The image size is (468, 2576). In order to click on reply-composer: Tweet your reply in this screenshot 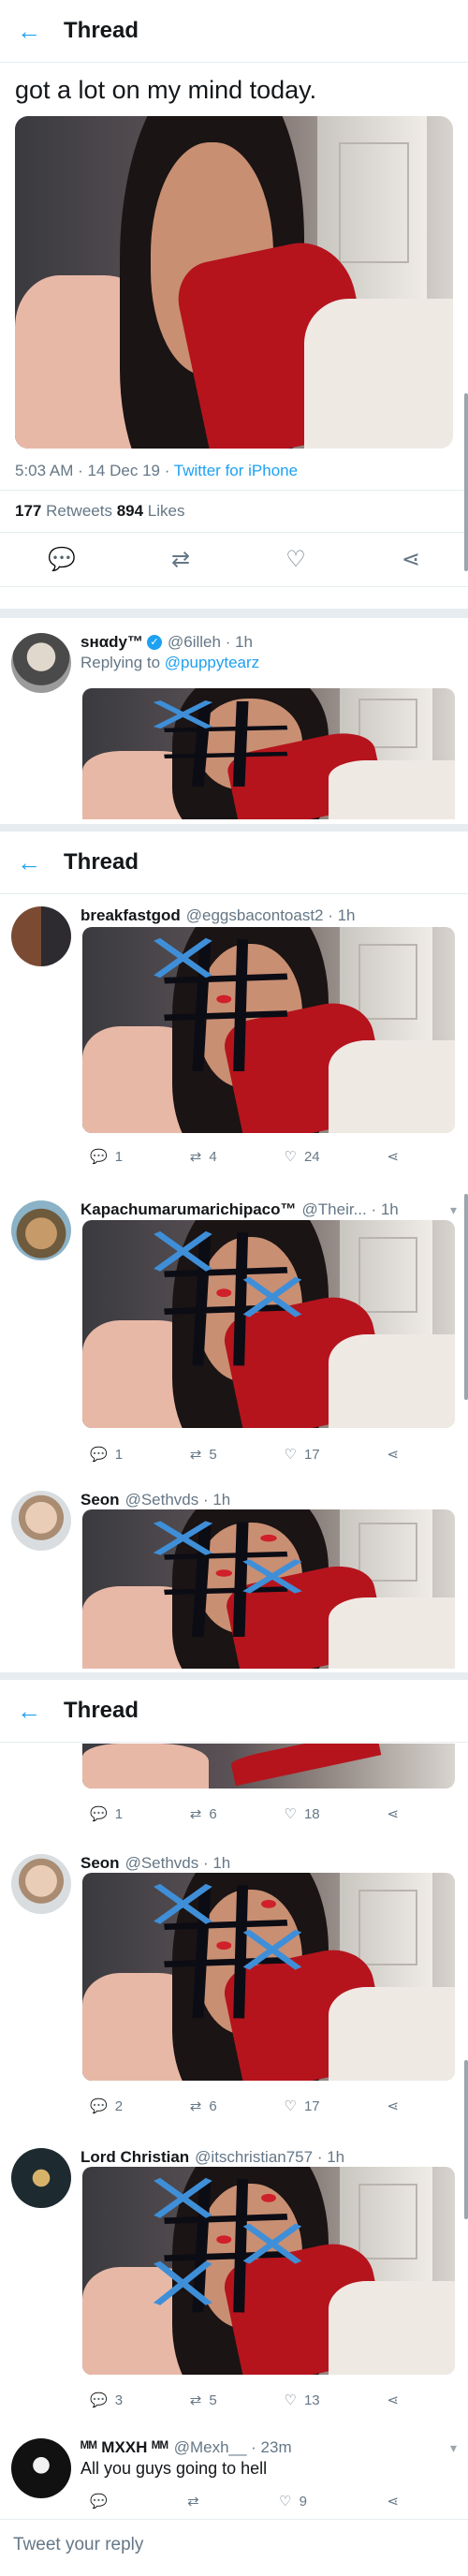, I will do `click(234, 2544)`.